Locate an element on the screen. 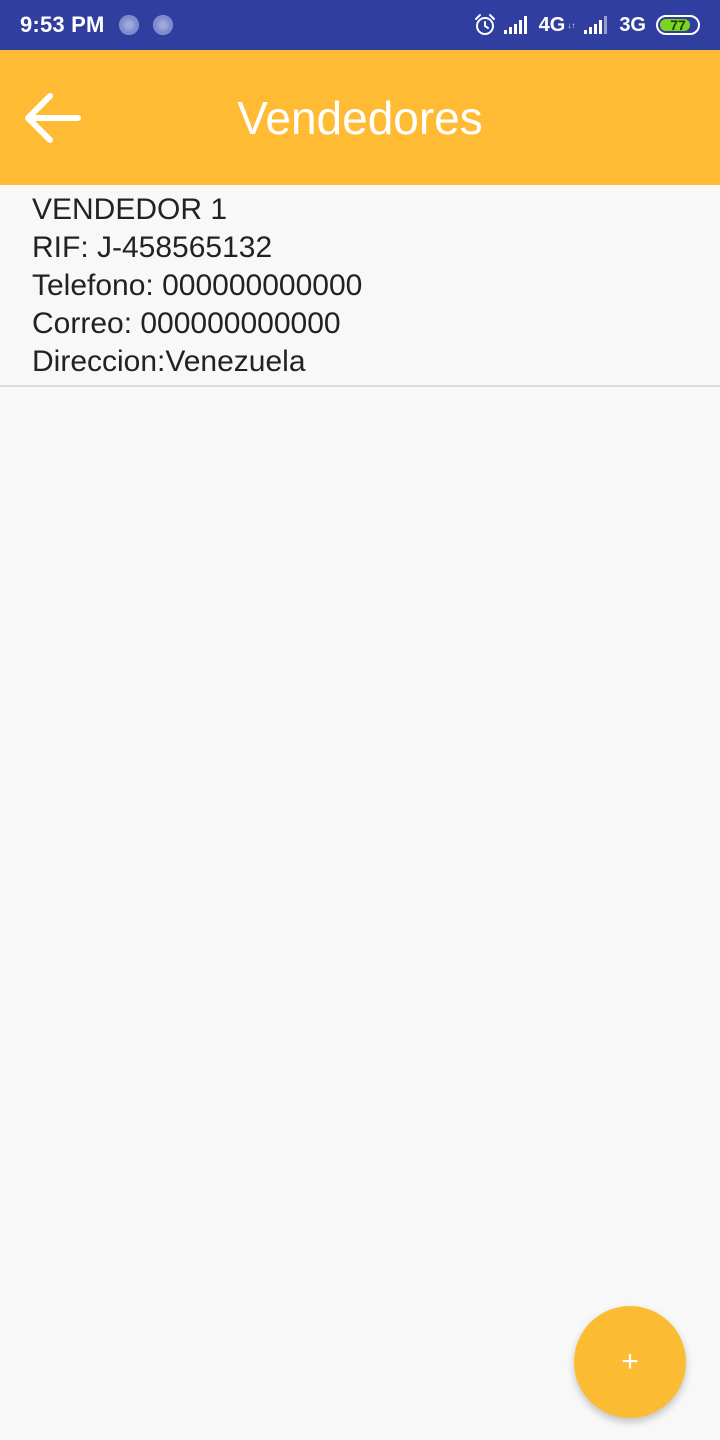 The height and width of the screenshot is (1440, 720). vendor-address: Direccion:Venezuela is located at coordinates (169, 361).